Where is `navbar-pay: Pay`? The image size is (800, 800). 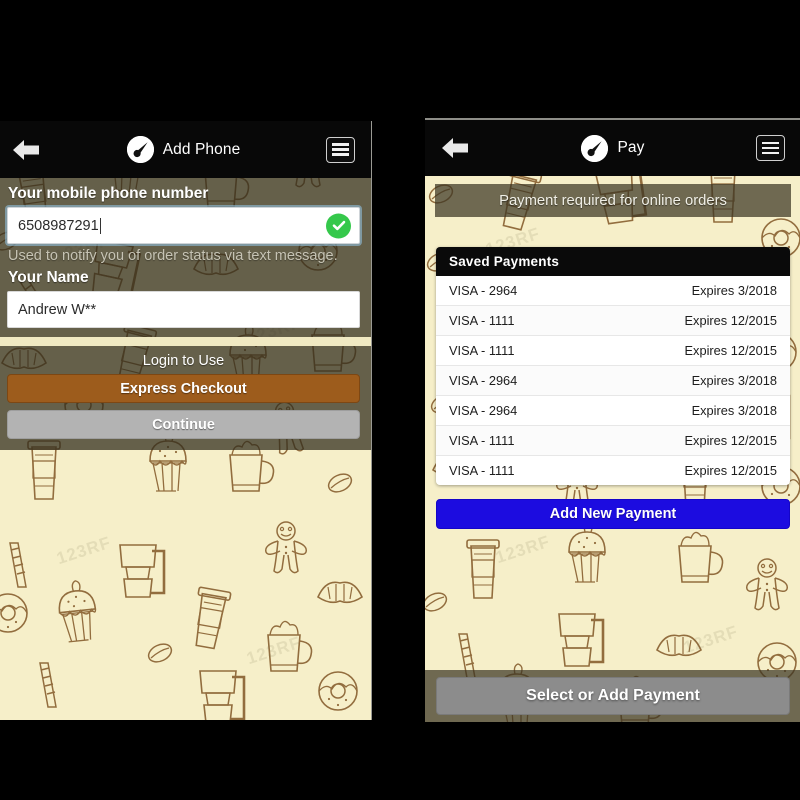
navbar-pay: Pay is located at coordinates (612, 148).